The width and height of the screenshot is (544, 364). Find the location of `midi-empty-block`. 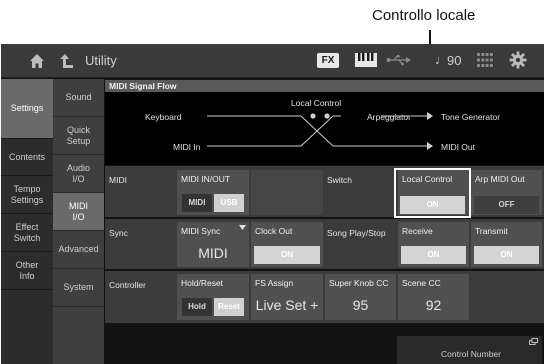

midi-empty-block is located at coordinates (287, 192).